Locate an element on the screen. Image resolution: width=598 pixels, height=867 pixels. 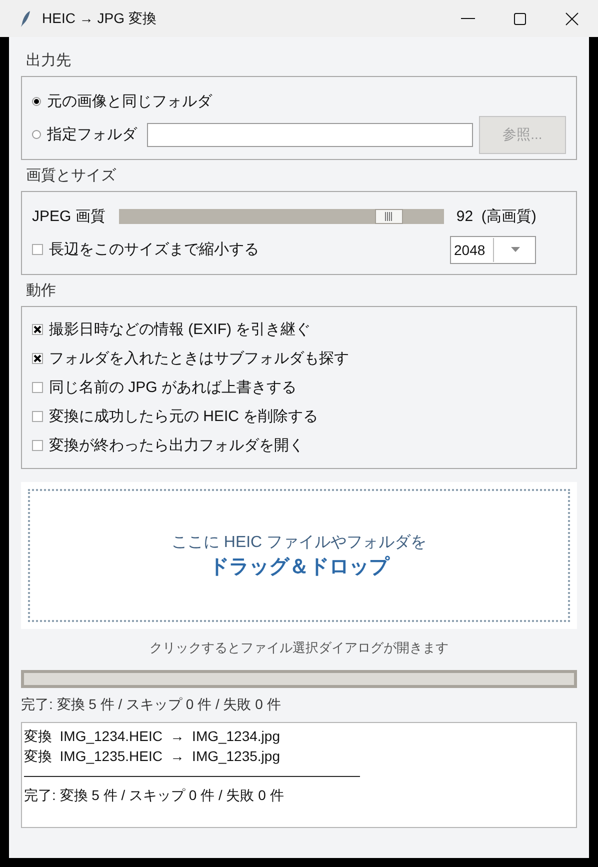
radio-label: 指定フォルダ is located at coordinates (92, 134).